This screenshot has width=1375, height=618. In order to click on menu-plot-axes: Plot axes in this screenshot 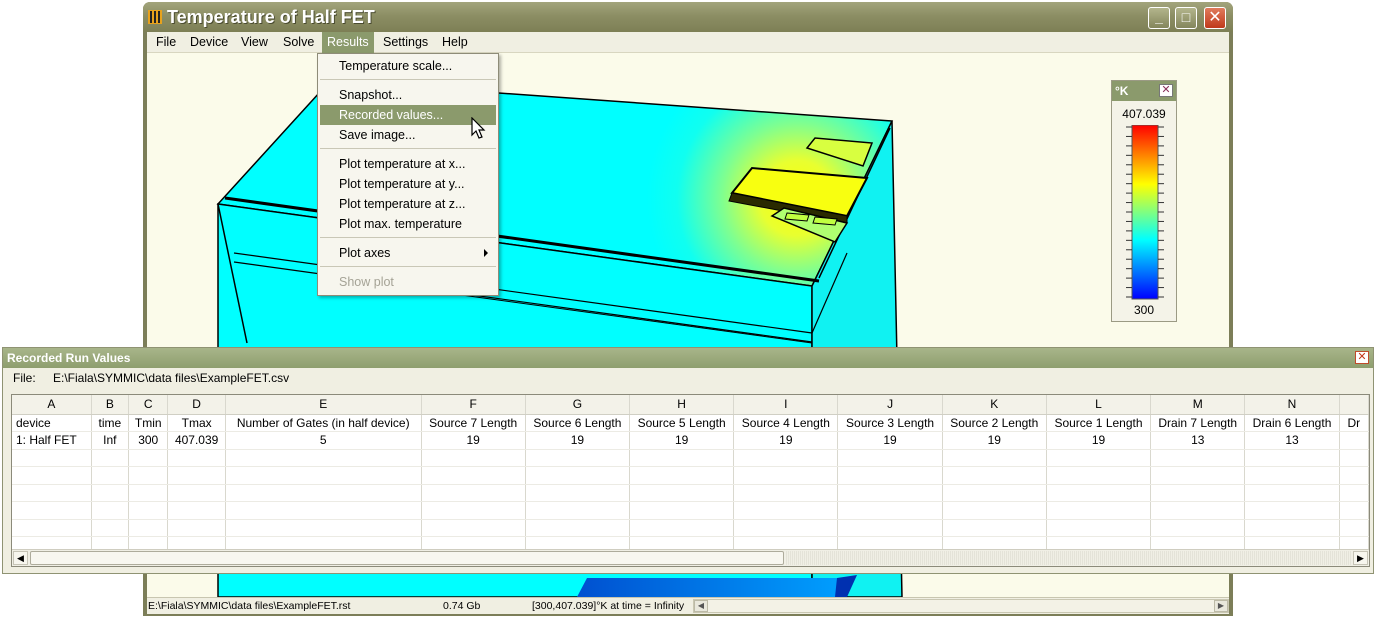, I will do `click(408, 253)`.